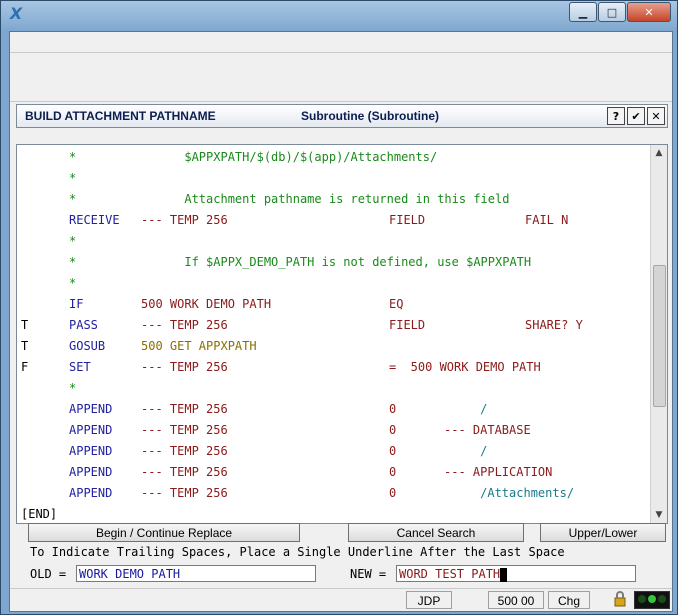 This screenshot has height=615, width=678. What do you see at coordinates (516, 573) in the screenshot?
I see `new-value-input: WORD TEST PATH` at bounding box center [516, 573].